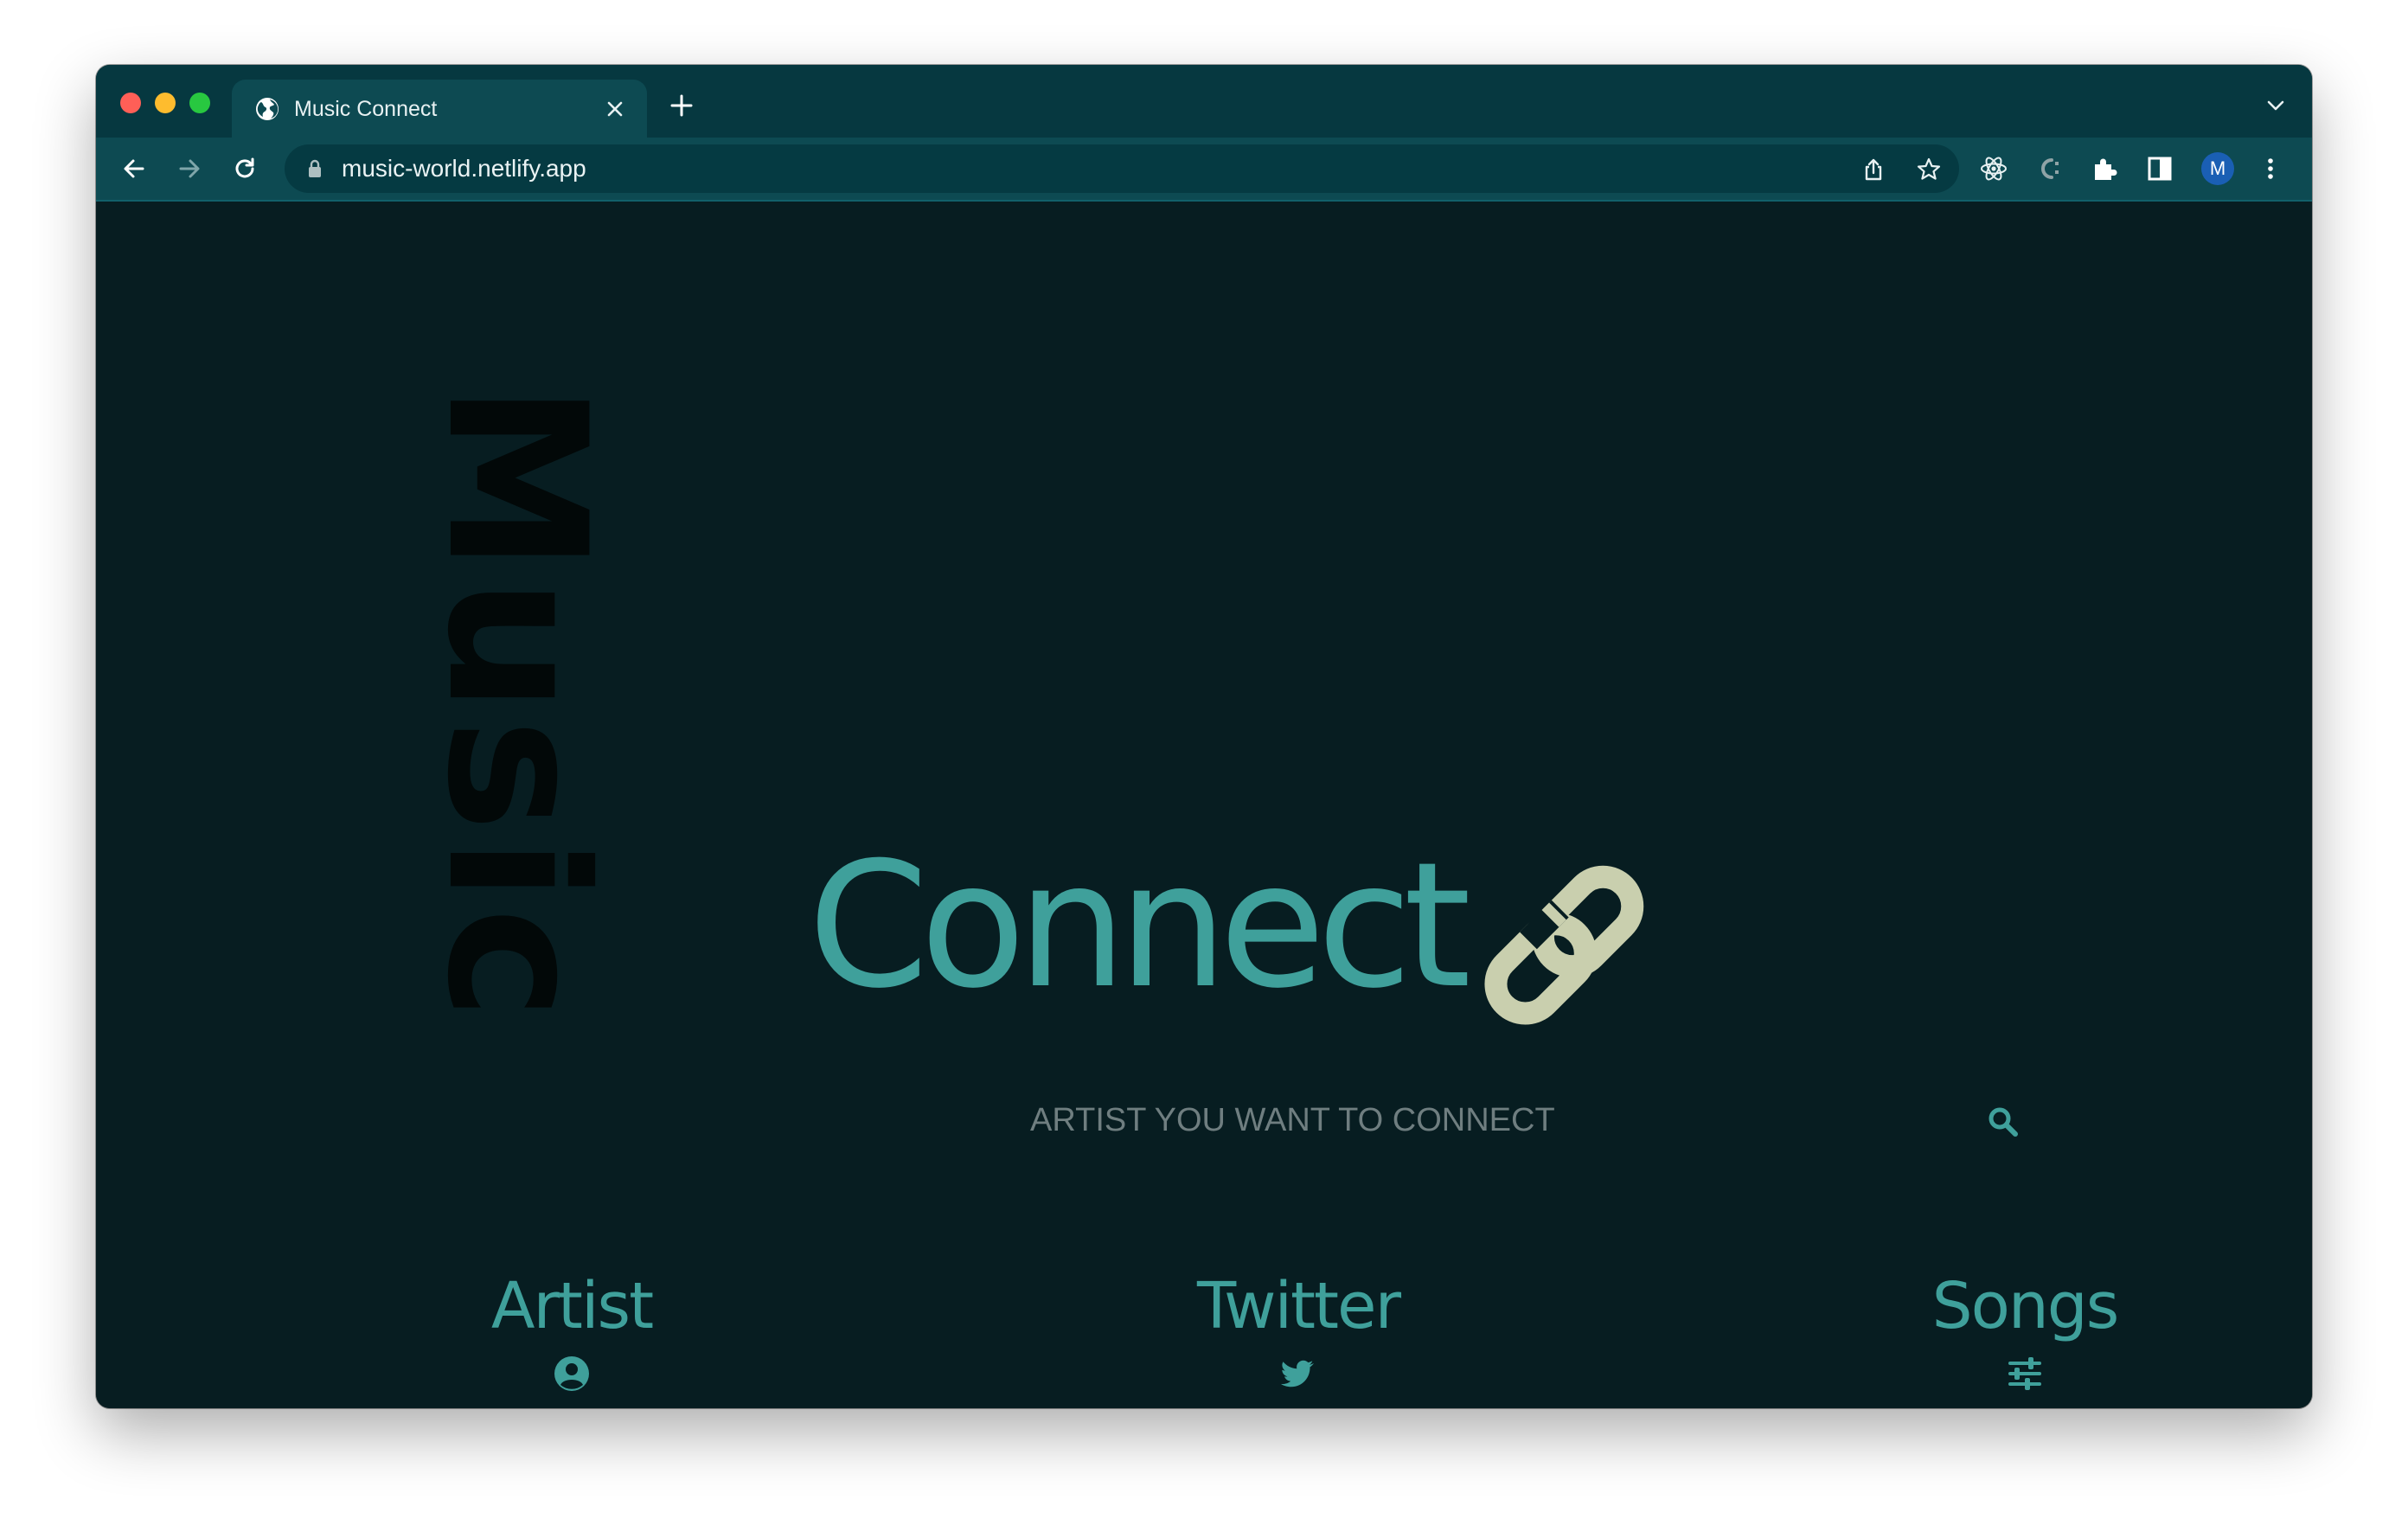 This screenshot has width=2408, height=1538. I want to click on minimize-window-button, so click(165, 103).